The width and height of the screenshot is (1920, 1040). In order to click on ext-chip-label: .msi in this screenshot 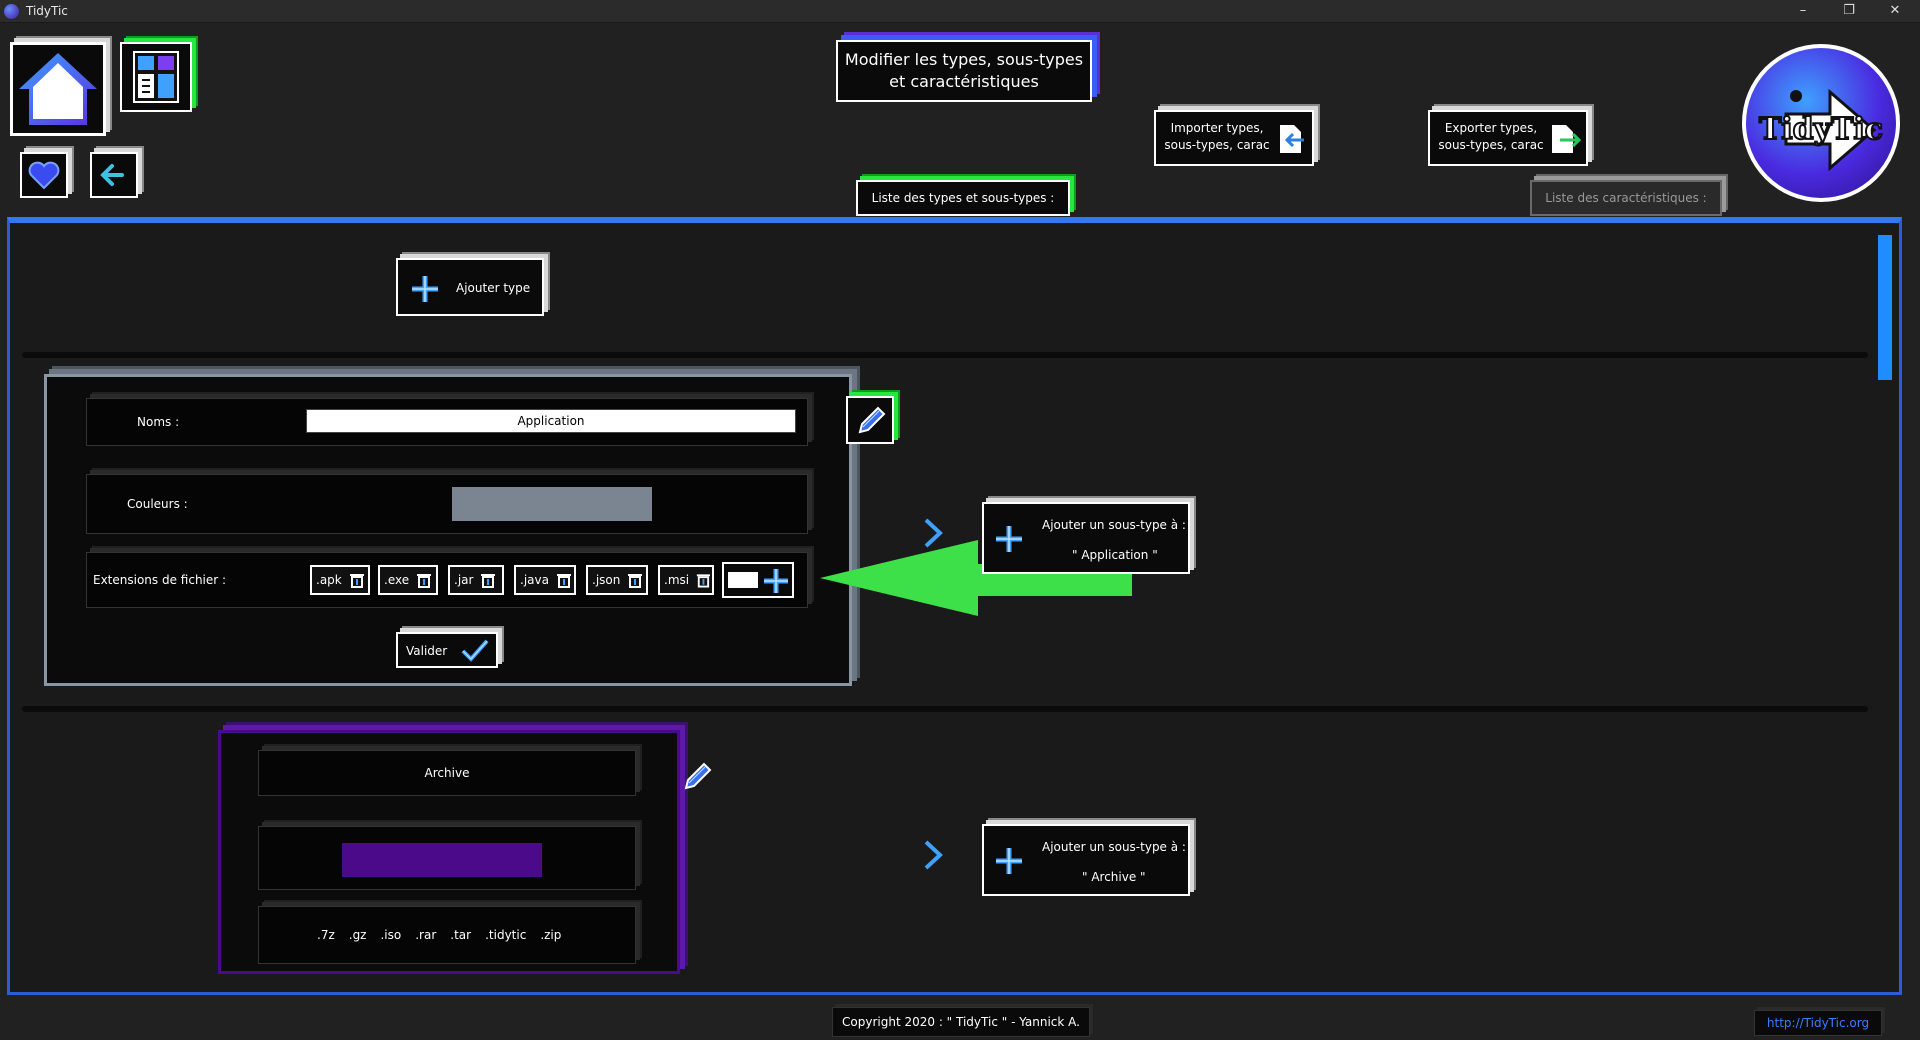, I will do `click(677, 580)`.